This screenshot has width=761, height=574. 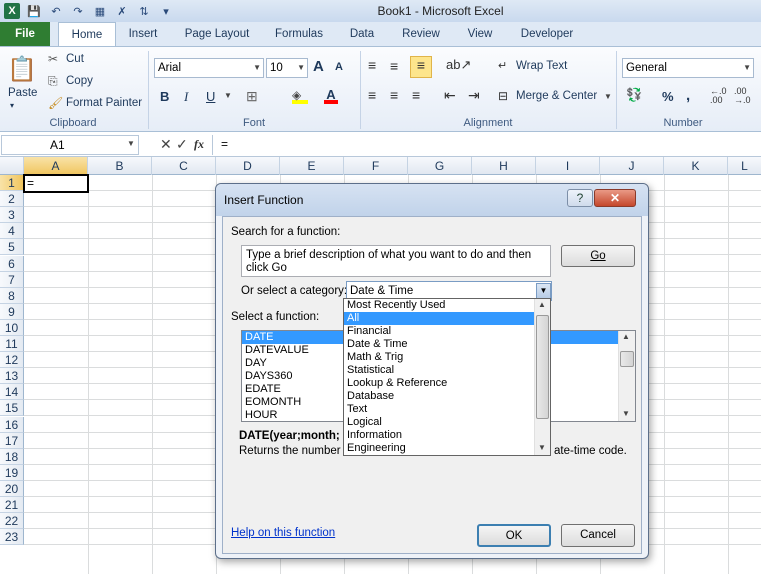 I want to click on tab-data: Data, so click(x=362, y=34).